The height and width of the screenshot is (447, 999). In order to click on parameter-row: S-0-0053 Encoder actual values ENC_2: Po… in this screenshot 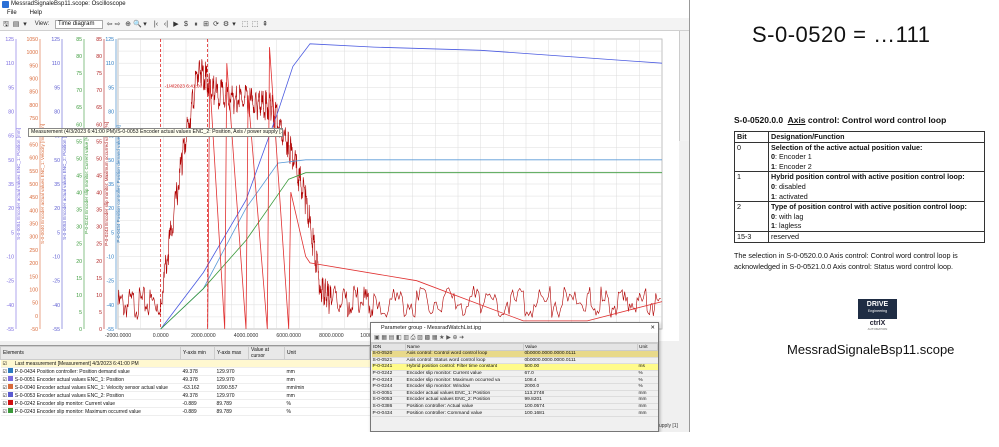, I will do `click(514, 400)`.